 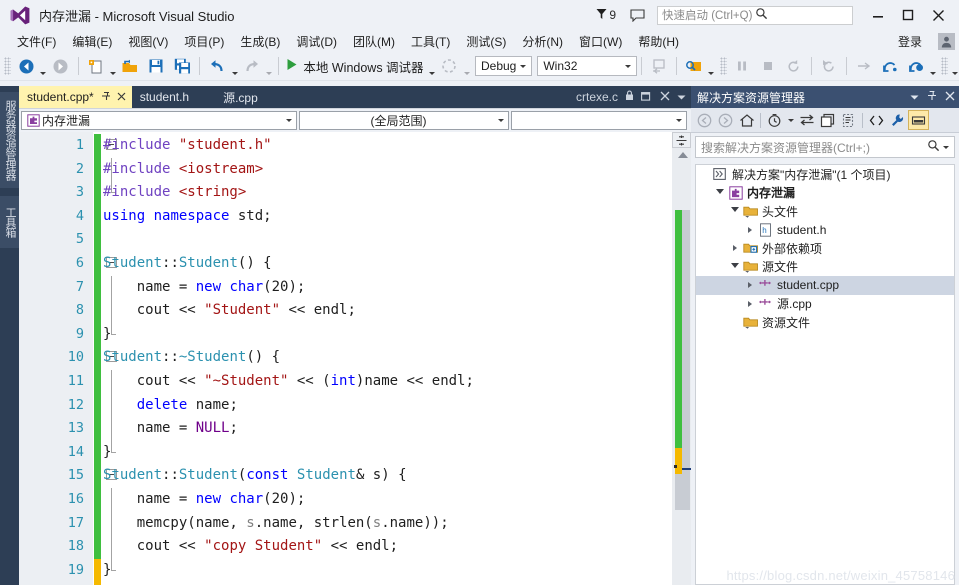 I want to click on step-out-dropdown, so click(x=933, y=66).